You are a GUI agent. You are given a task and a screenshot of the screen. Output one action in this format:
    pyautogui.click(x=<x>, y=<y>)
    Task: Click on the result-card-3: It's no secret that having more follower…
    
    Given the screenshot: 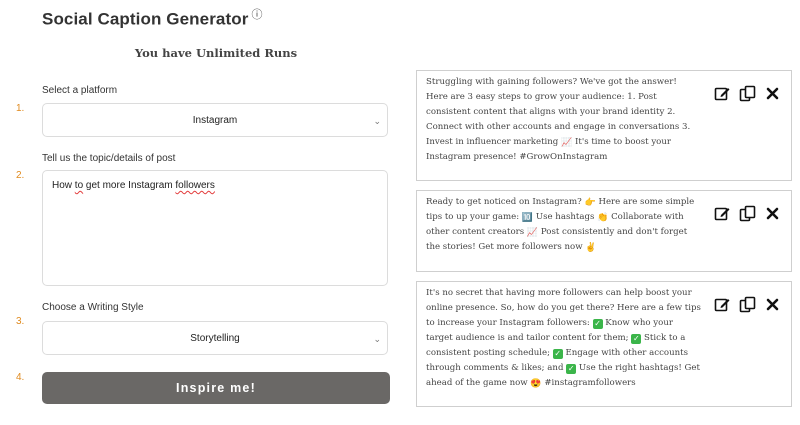 What is the action you would take?
    pyautogui.click(x=604, y=344)
    